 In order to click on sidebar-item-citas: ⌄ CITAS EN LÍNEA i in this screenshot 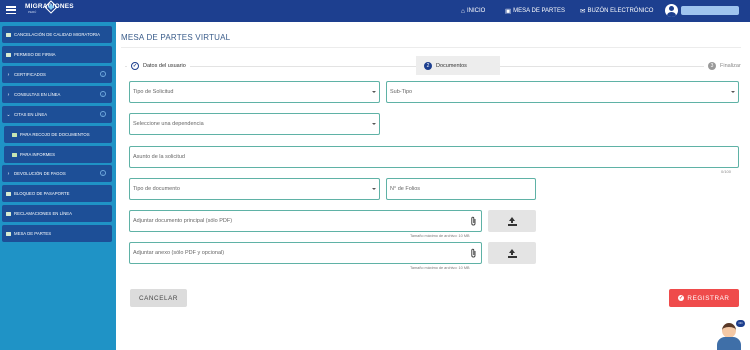, I will do `click(57, 114)`.